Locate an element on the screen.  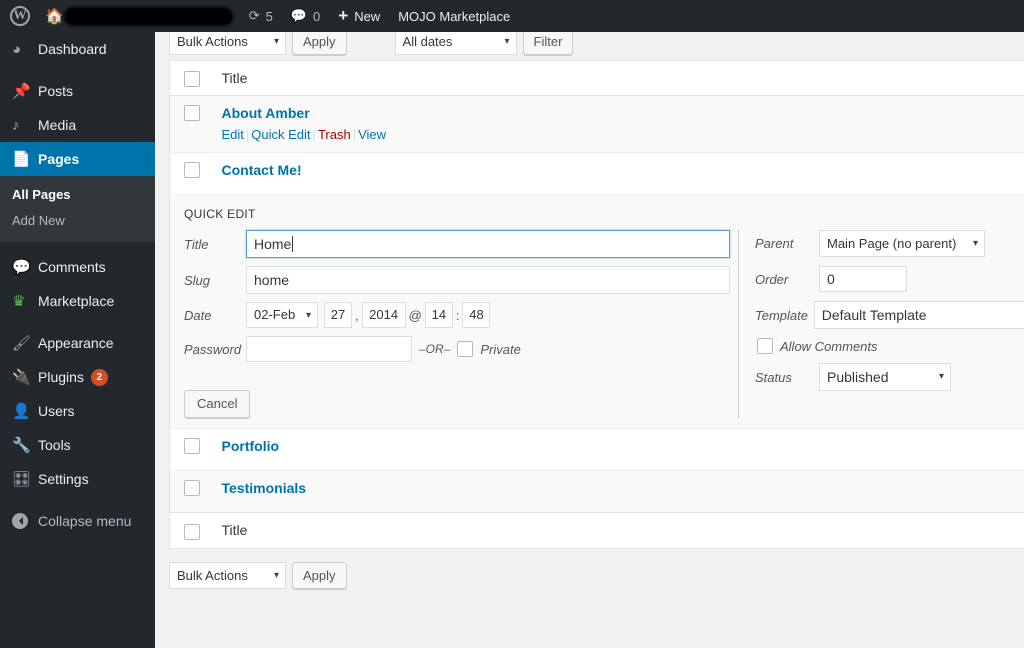
quick-edit-order-input is located at coordinates (863, 279).